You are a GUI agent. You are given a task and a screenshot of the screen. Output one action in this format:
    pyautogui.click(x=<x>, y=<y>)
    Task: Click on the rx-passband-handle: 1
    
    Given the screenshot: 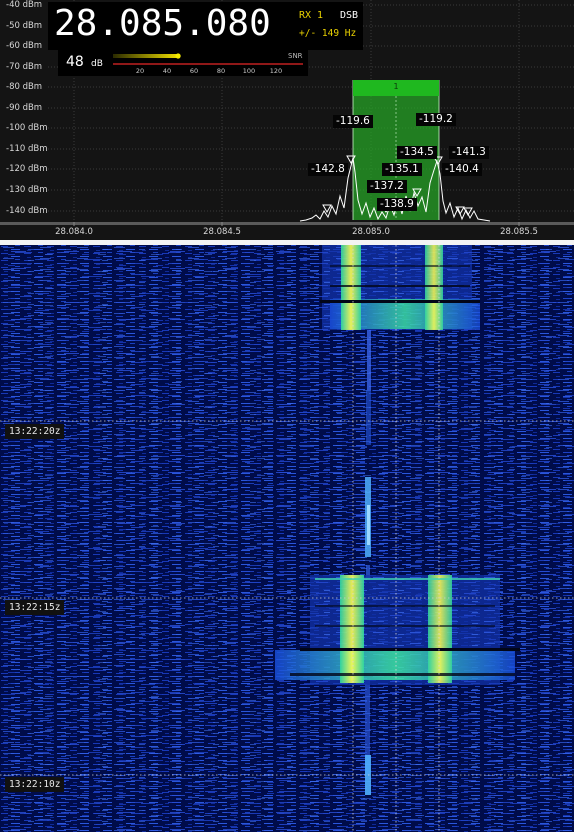 What is the action you would take?
    pyautogui.click(x=396, y=88)
    